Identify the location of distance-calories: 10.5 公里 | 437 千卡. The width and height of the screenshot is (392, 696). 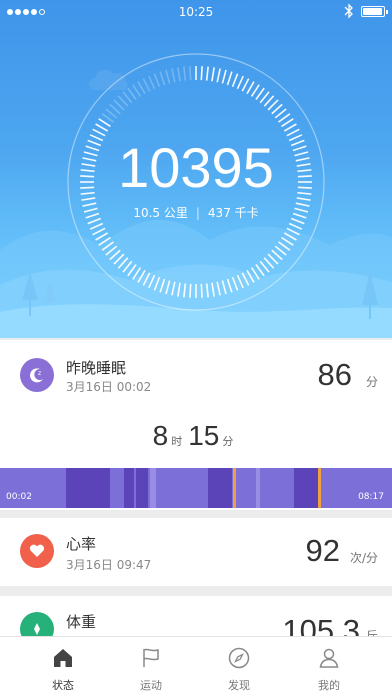
(196, 212).